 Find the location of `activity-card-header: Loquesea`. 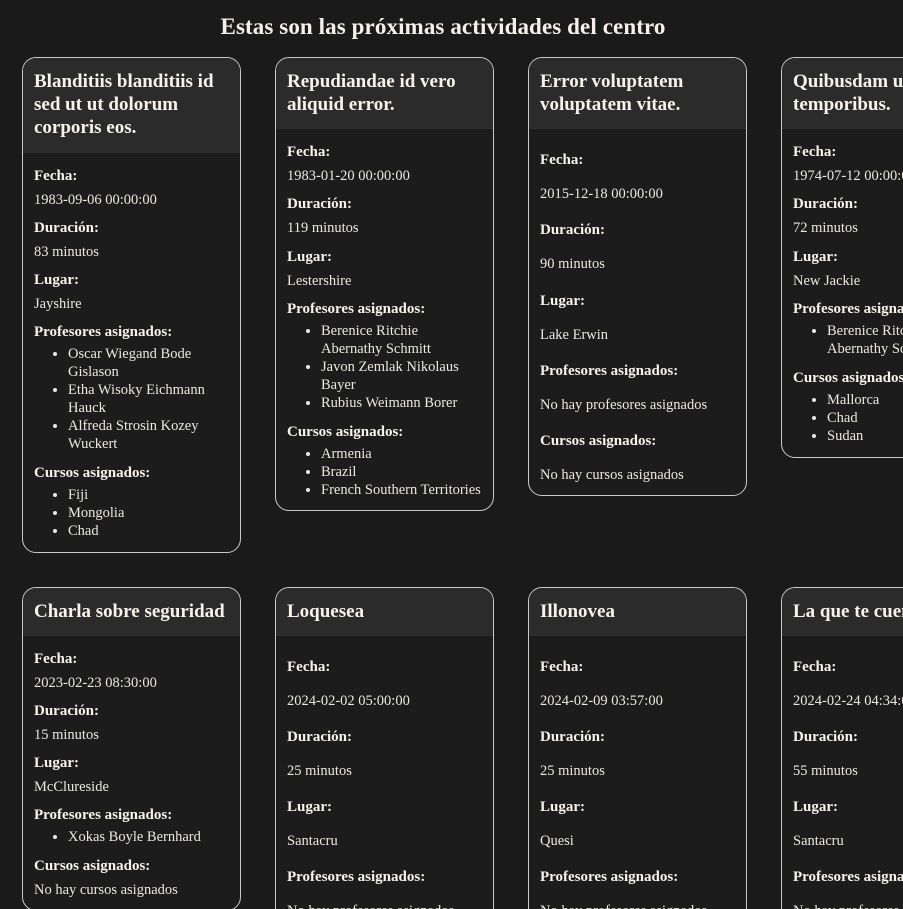

activity-card-header: Loquesea is located at coordinates (384, 611).